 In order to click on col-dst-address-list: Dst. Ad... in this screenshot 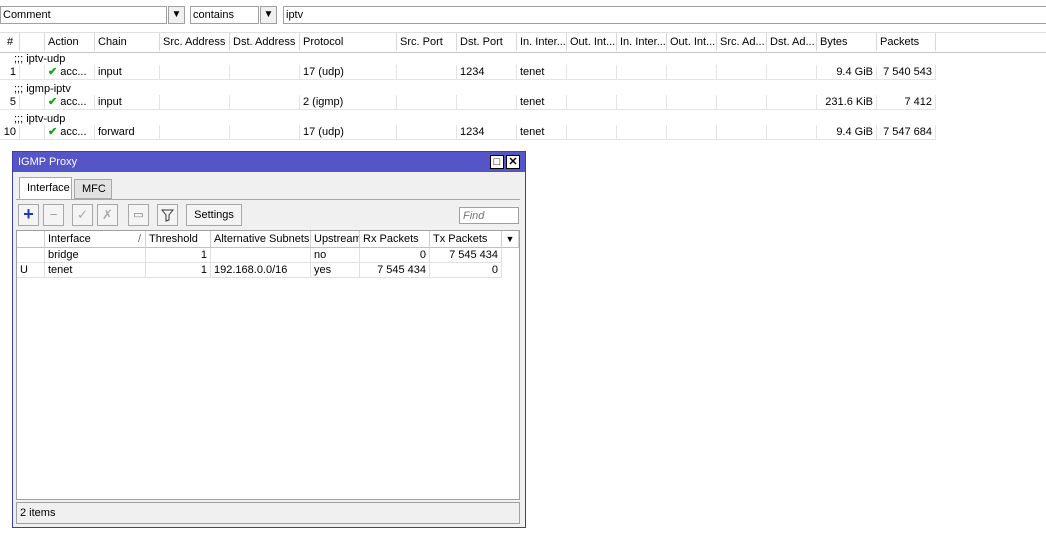, I will do `click(792, 42)`.